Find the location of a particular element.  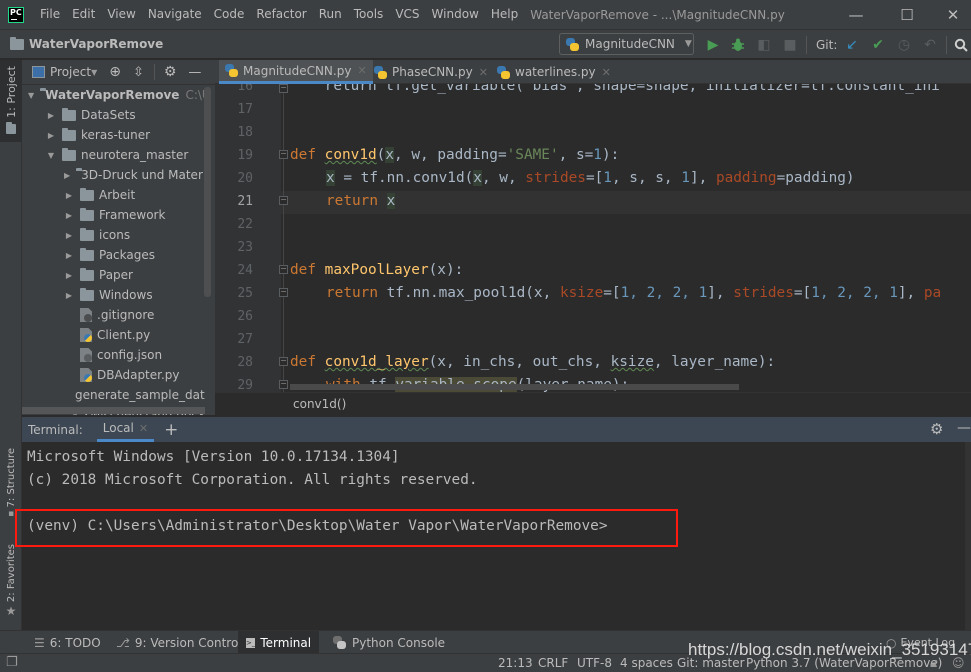

nav-project-crumb: WaterVaporRemove is located at coordinates (86, 43).